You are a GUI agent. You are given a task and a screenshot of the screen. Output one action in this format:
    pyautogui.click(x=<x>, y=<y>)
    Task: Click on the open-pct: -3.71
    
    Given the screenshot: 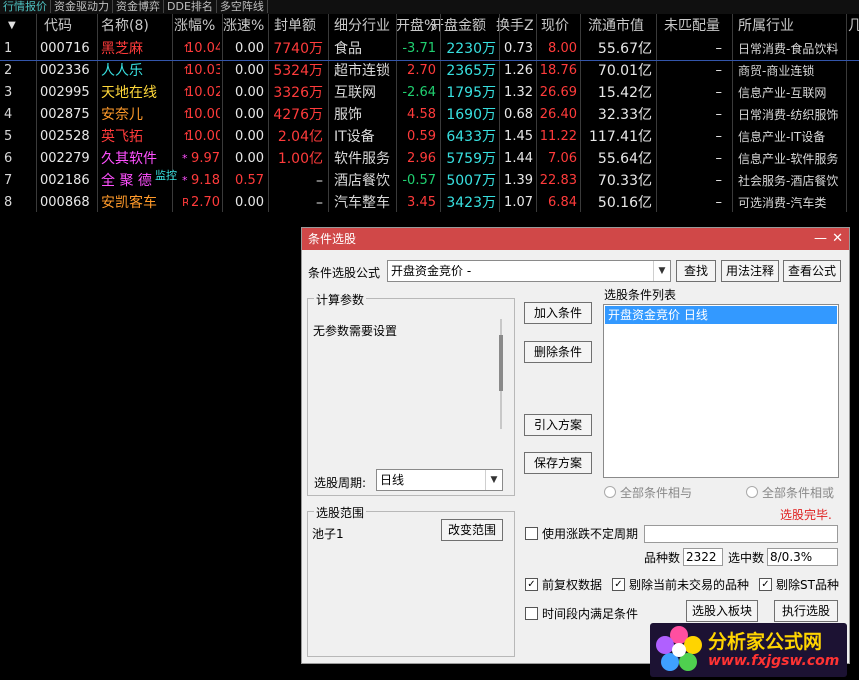 What is the action you would take?
    pyautogui.click(x=419, y=48)
    